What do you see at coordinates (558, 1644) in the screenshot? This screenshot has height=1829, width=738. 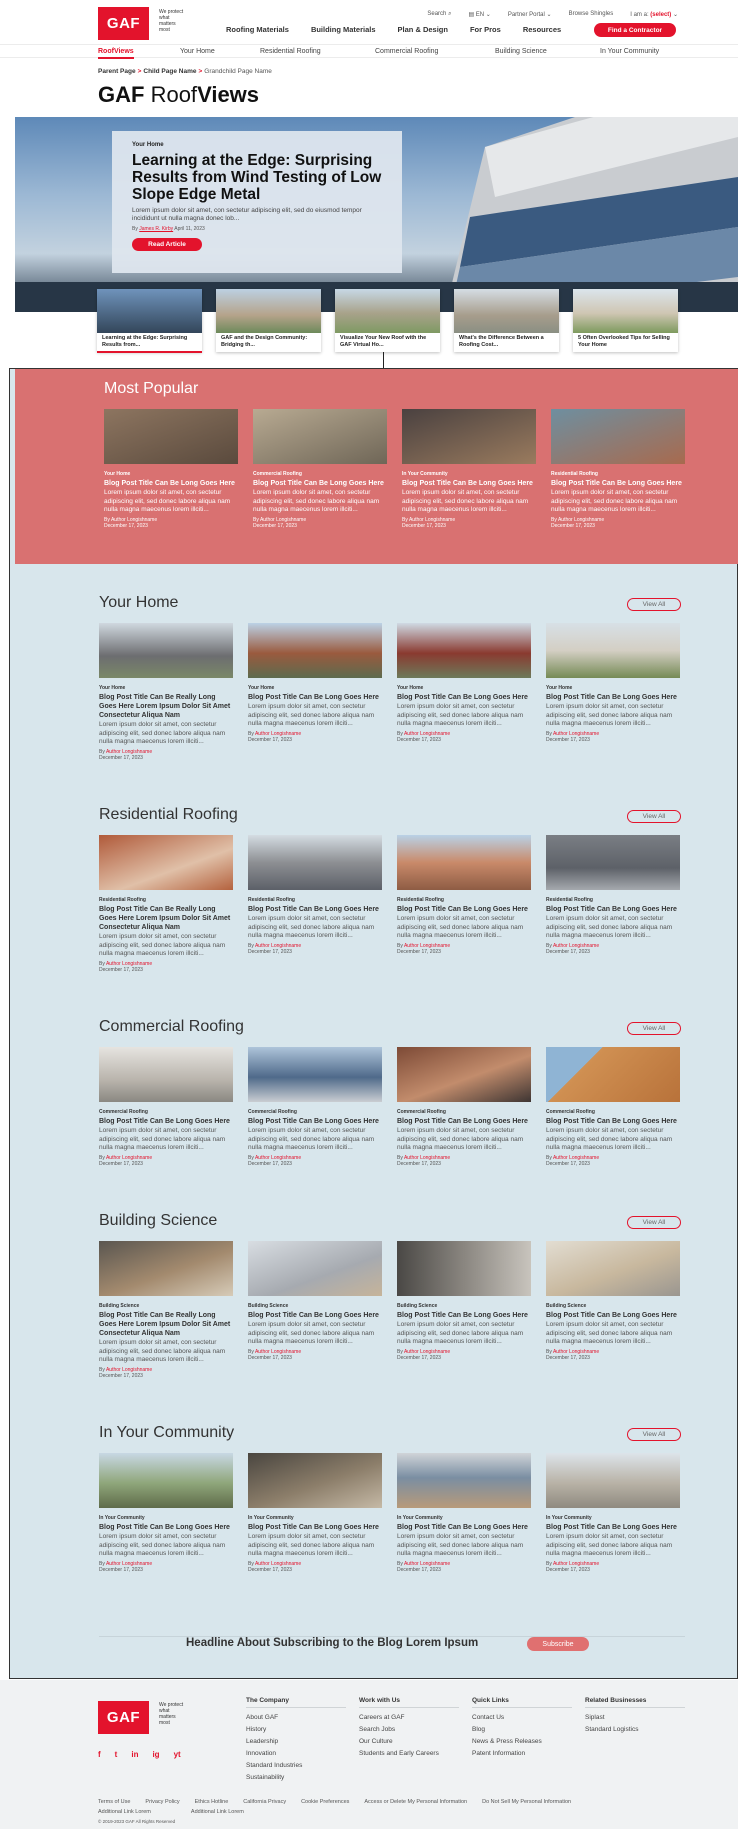 I see `subscribe-button: Subscribe` at bounding box center [558, 1644].